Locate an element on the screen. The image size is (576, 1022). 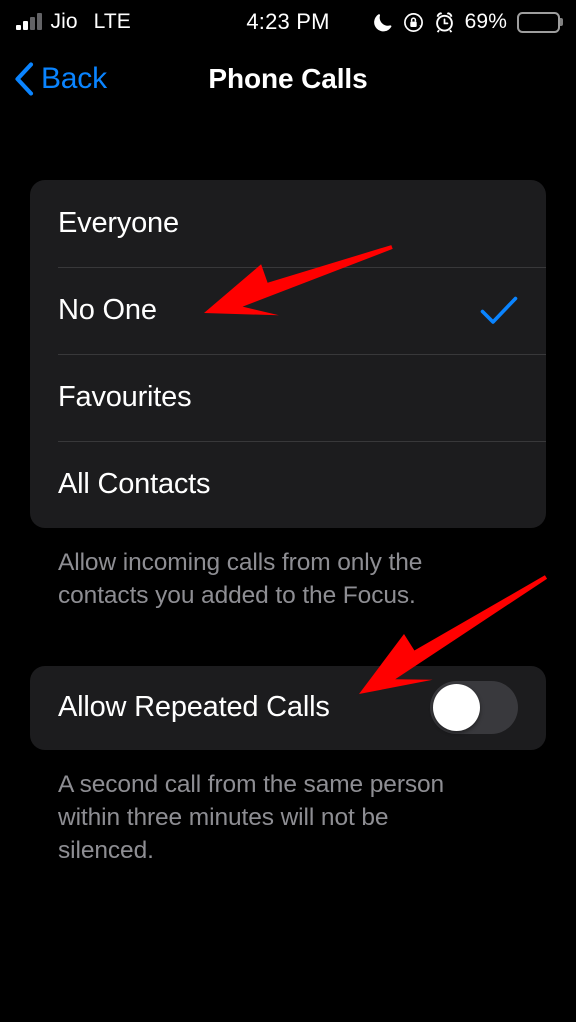
checkmark-icon is located at coordinates (499, 311).